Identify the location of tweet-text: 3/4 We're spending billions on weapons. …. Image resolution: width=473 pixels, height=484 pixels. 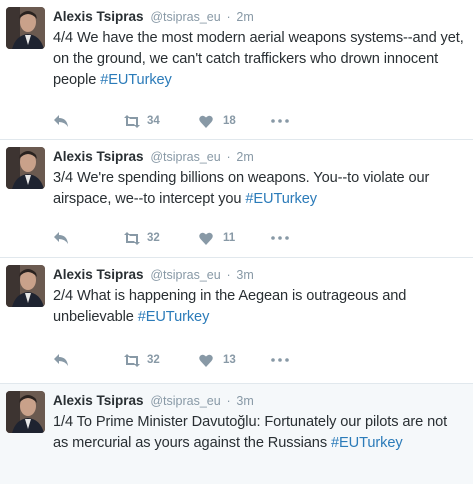
(259, 189).